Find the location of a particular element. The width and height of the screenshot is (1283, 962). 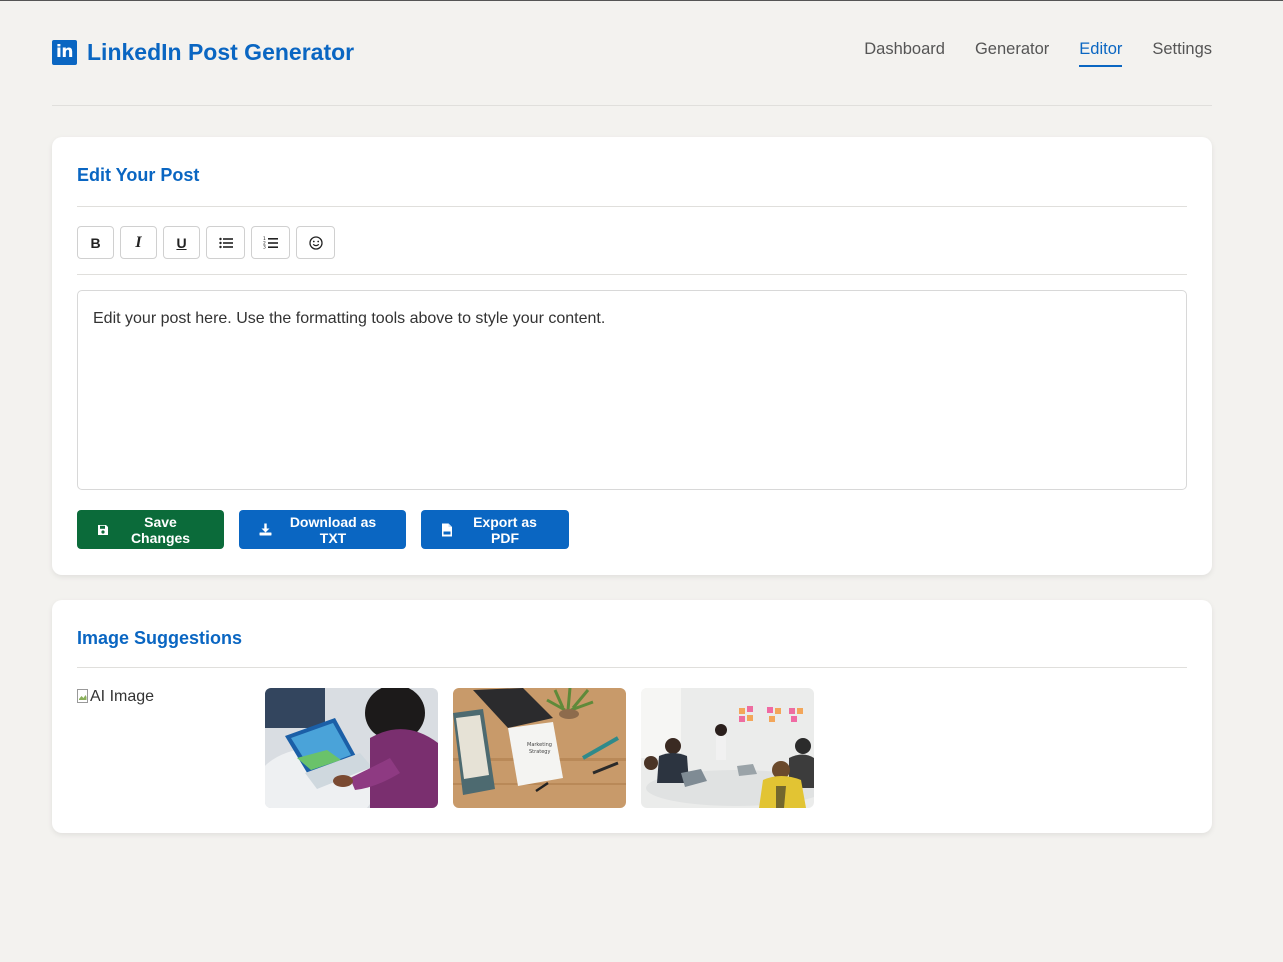

photo-team-meeting-sticky-notes is located at coordinates (727, 748).